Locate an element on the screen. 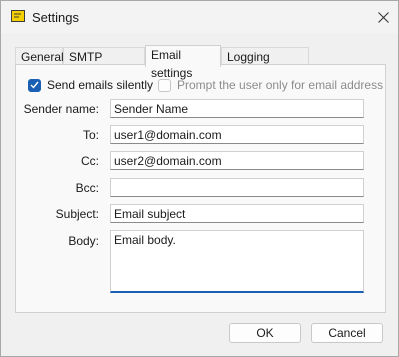 This screenshot has height=357, width=399. subject-field is located at coordinates (237, 213).